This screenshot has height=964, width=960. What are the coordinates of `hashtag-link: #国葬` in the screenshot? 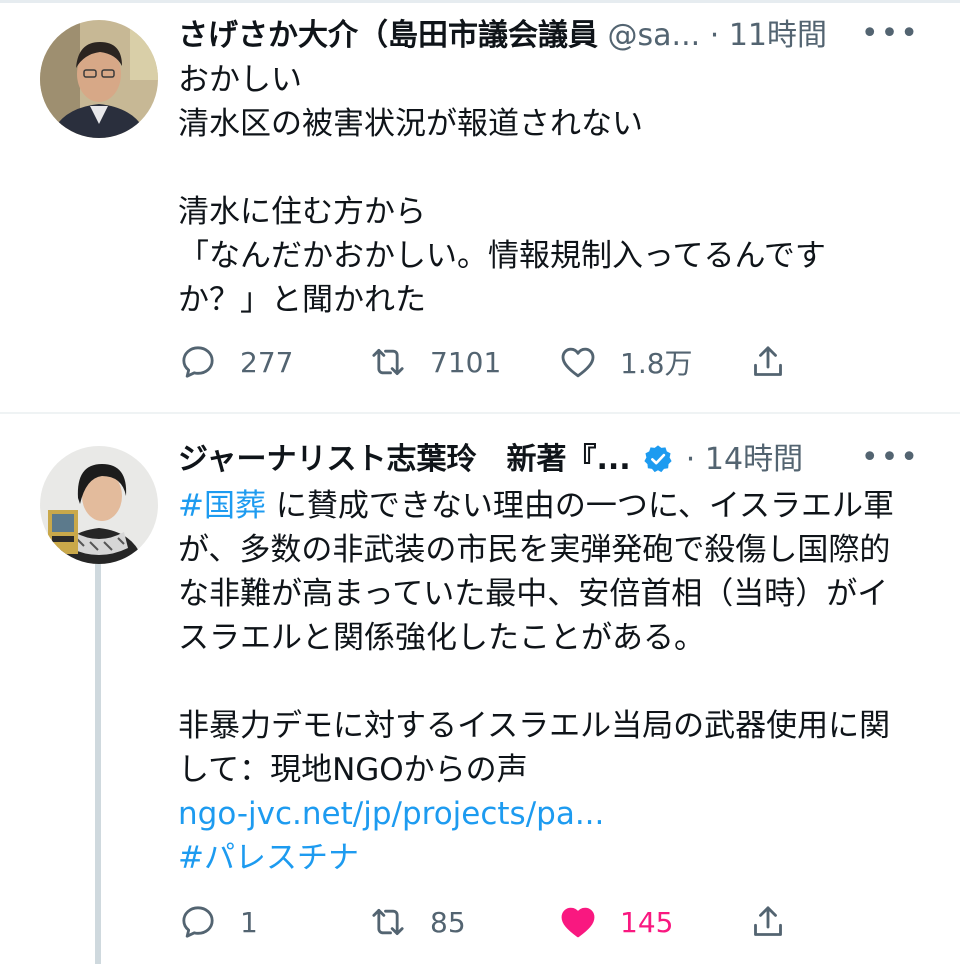 It's located at (222, 506).